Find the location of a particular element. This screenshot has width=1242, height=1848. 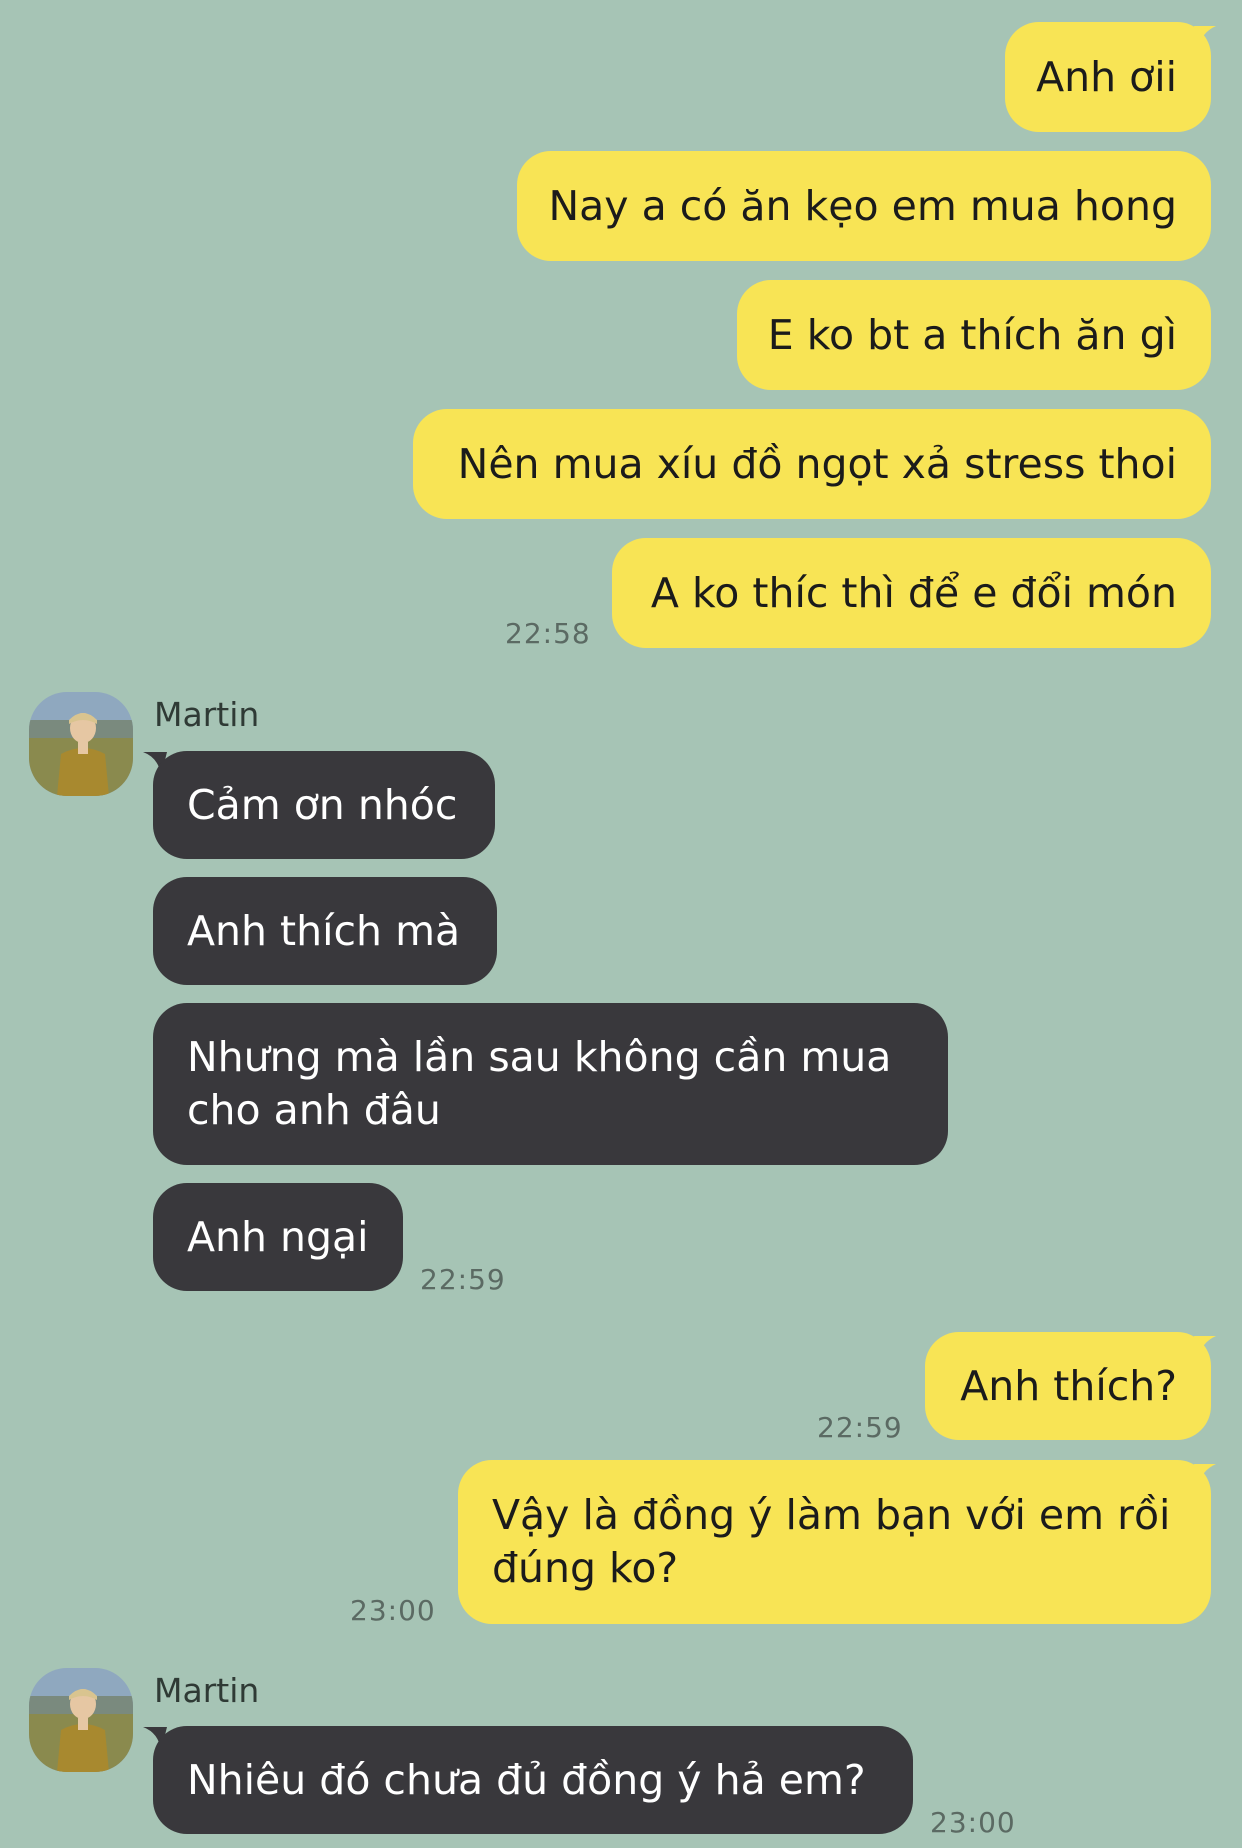

message-bubble-incoming: Anh thích mà is located at coordinates (325, 931).